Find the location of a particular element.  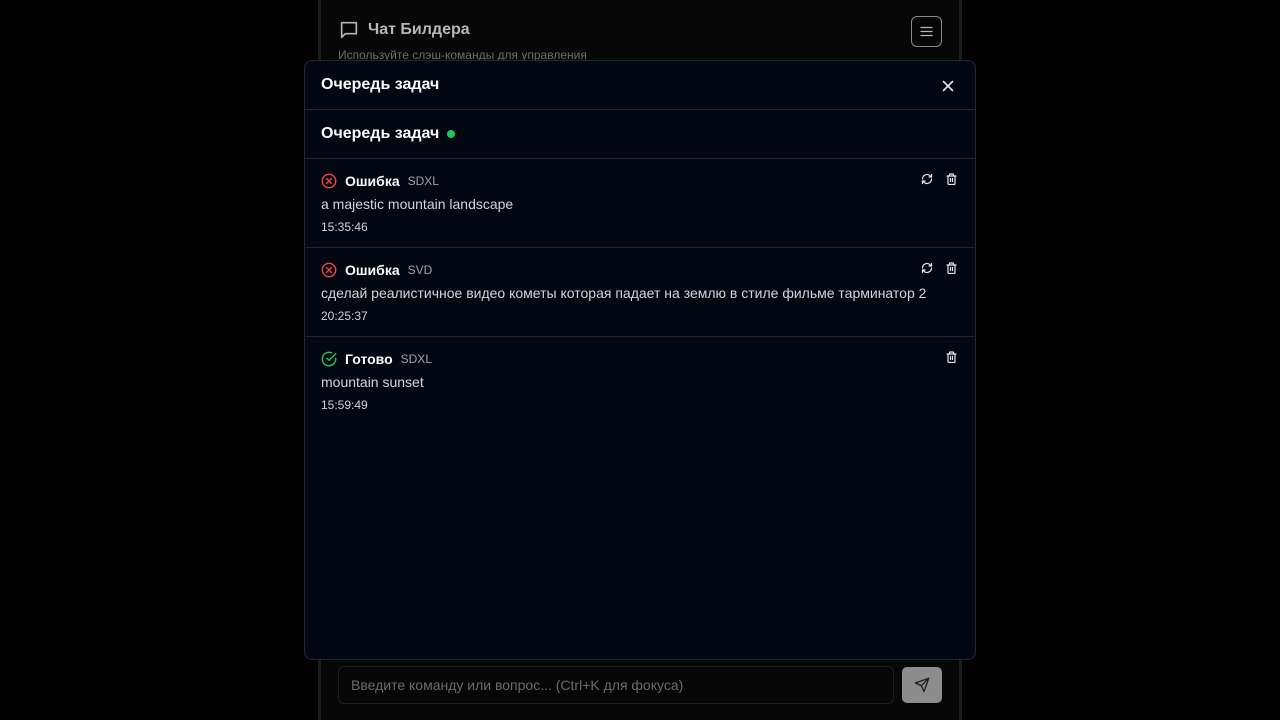

check-circle-icon is located at coordinates (329, 359).